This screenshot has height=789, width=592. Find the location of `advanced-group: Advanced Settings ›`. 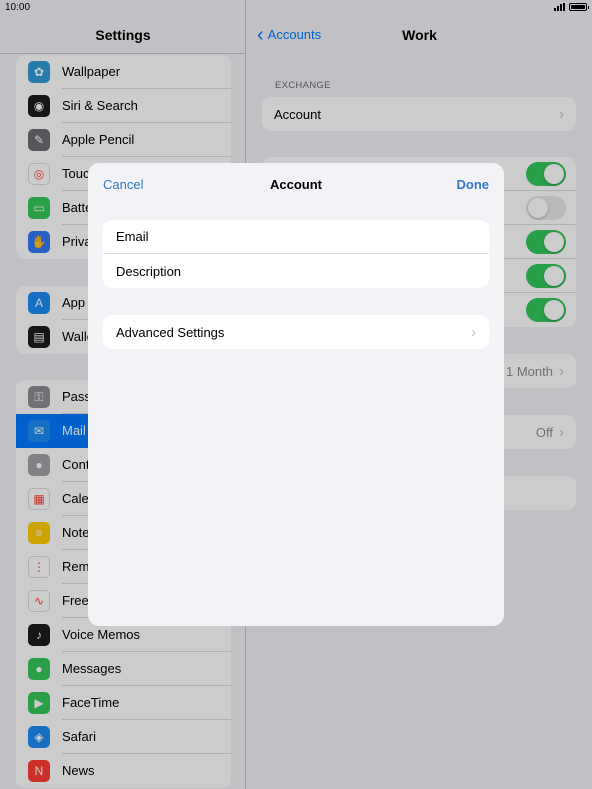

advanced-group: Advanced Settings › is located at coordinates (296, 332).